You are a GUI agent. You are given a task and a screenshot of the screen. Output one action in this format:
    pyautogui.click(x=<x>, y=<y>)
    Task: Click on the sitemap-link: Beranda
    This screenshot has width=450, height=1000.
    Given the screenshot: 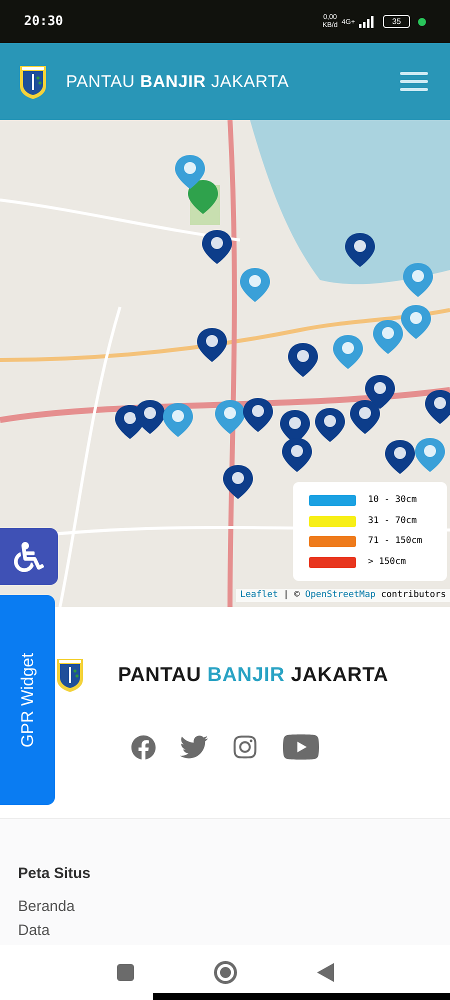 What is the action you would take?
    pyautogui.click(x=46, y=907)
    